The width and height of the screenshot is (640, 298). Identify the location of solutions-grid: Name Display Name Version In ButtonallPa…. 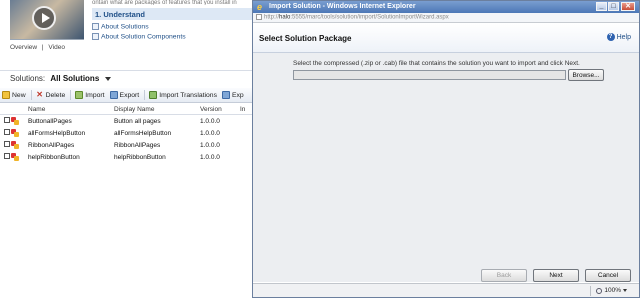
(126, 133).